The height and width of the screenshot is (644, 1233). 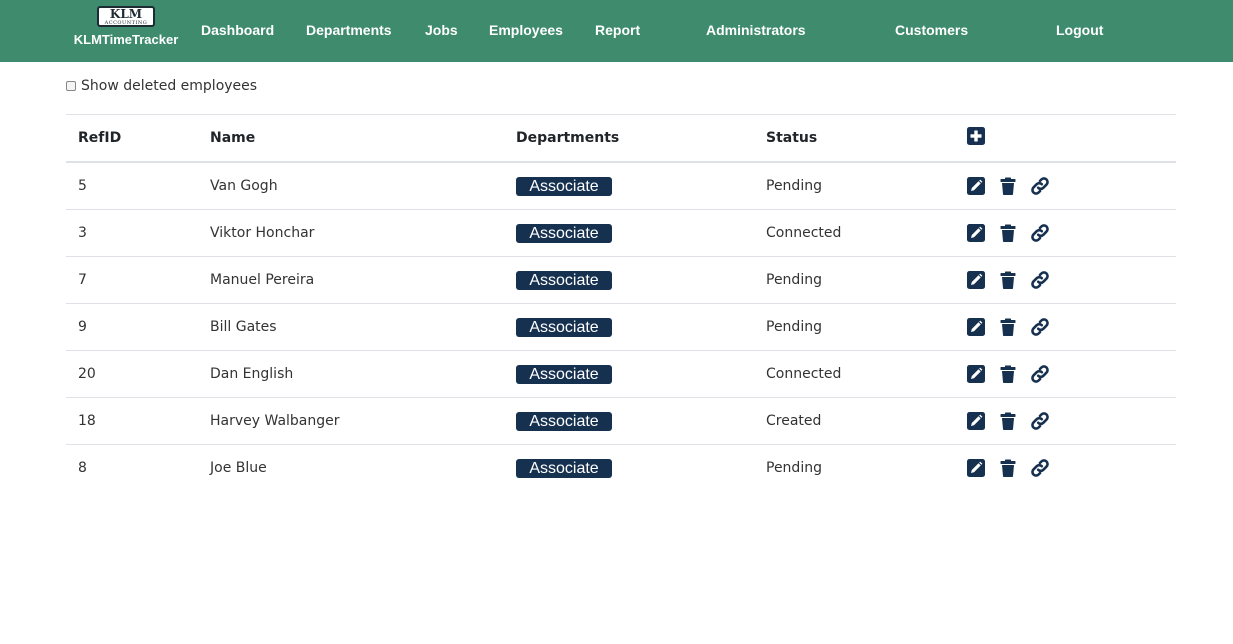 What do you see at coordinates (526, 30) in the screenshot?
I see `nav-employees: Employees` at bounding box center [526, 30].